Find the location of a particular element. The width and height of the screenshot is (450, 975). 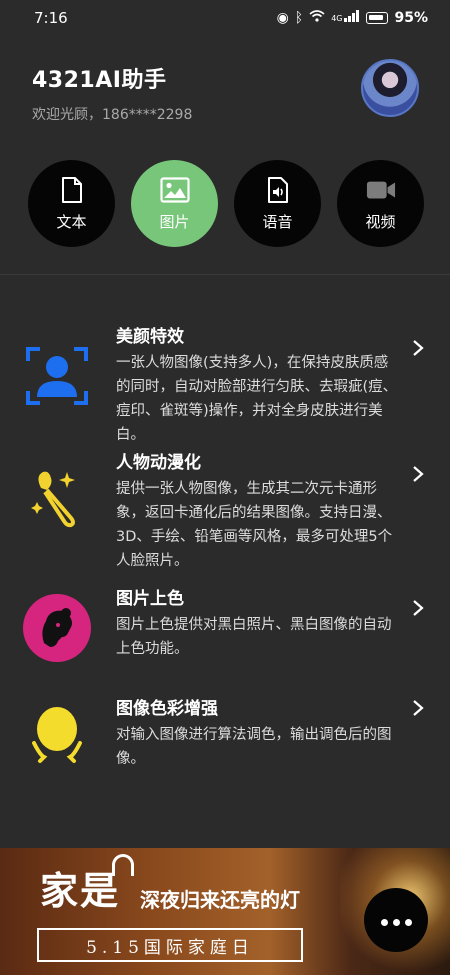

feature-title: 图像色彩增强 is located at coordinates (167, 709).